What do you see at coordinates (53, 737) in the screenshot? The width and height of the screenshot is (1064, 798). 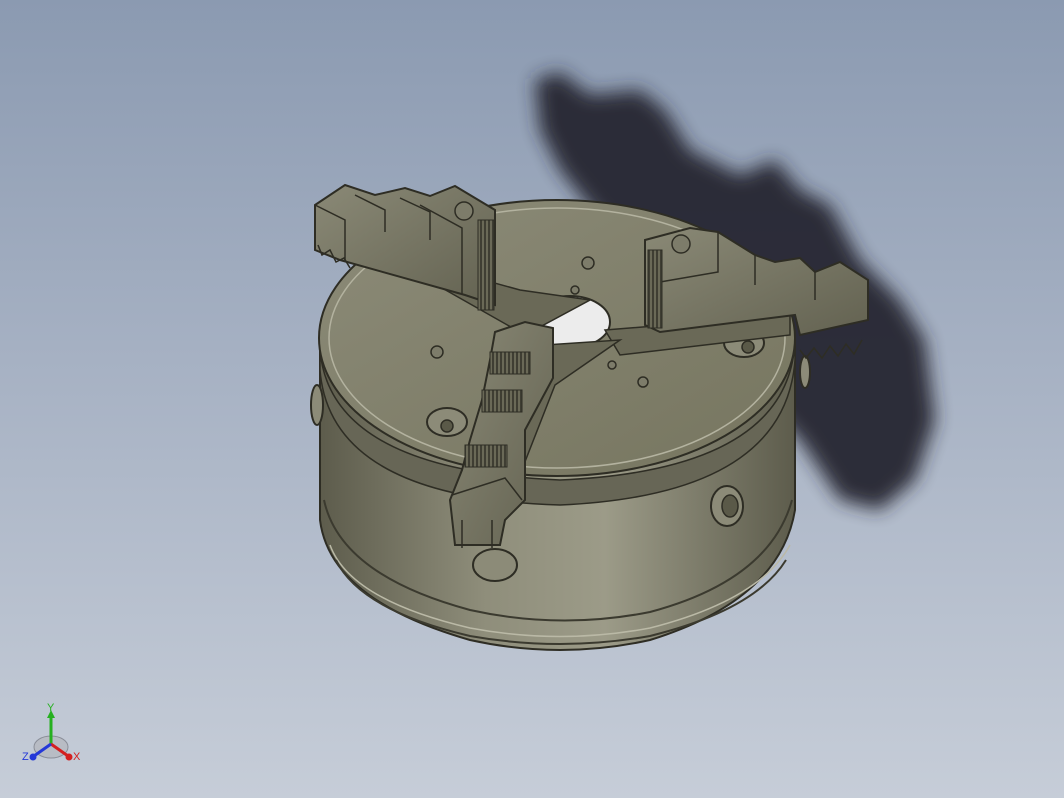 I see `view-orientation-triad: Y Z X` at bounding box center [53, 737].